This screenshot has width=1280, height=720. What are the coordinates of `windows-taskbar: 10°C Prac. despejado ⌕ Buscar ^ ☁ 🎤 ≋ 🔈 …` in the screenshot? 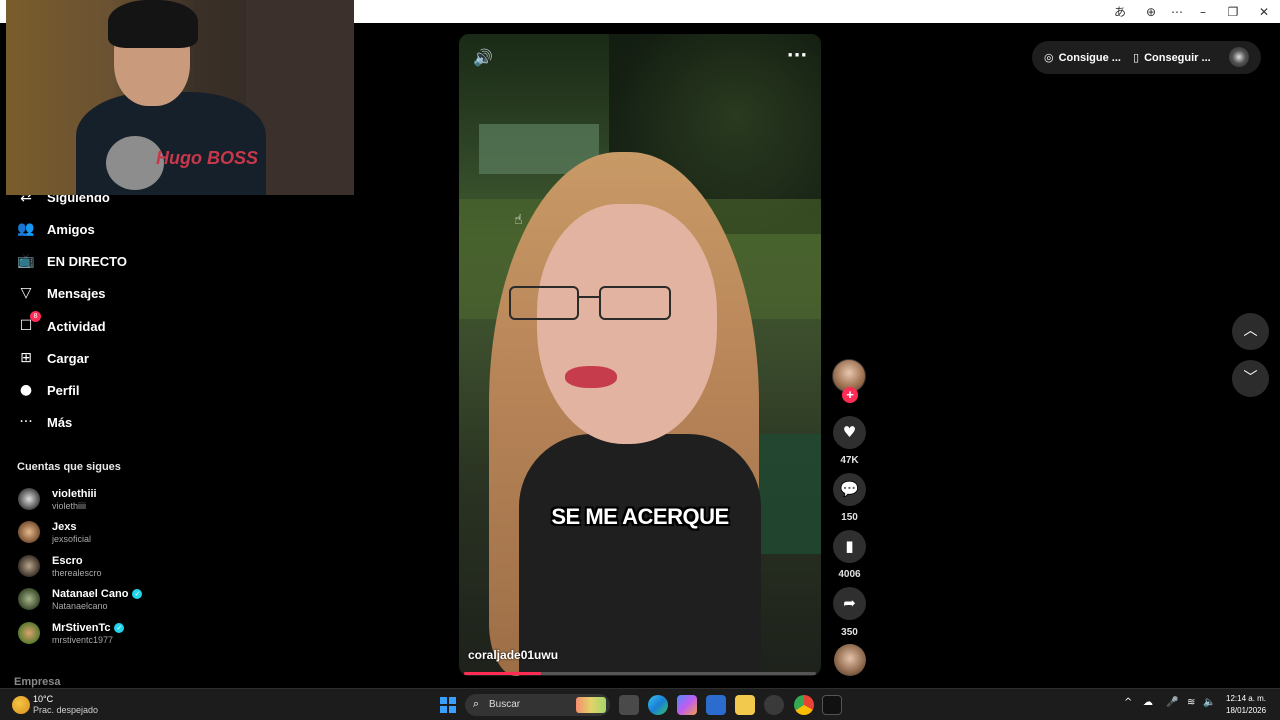 It's located at (640, 704).